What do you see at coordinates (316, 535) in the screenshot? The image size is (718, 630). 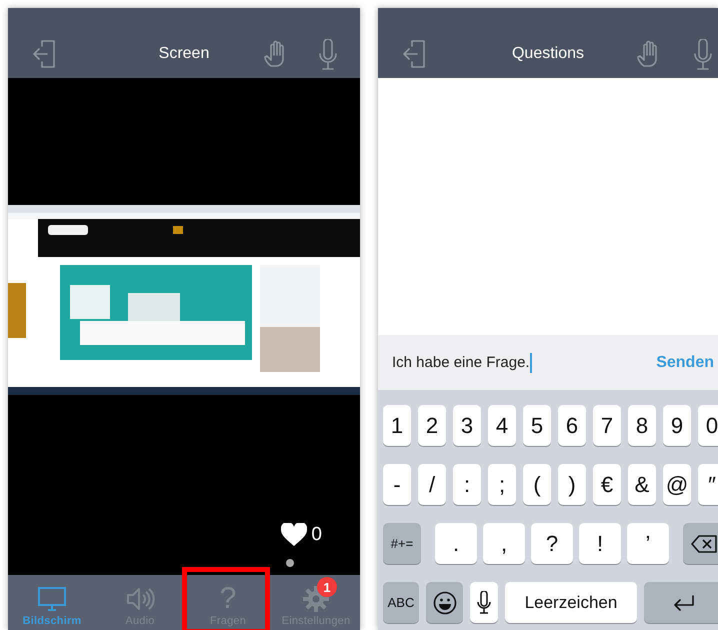 I see `like-count: 0` at bounding box center [316, 535].